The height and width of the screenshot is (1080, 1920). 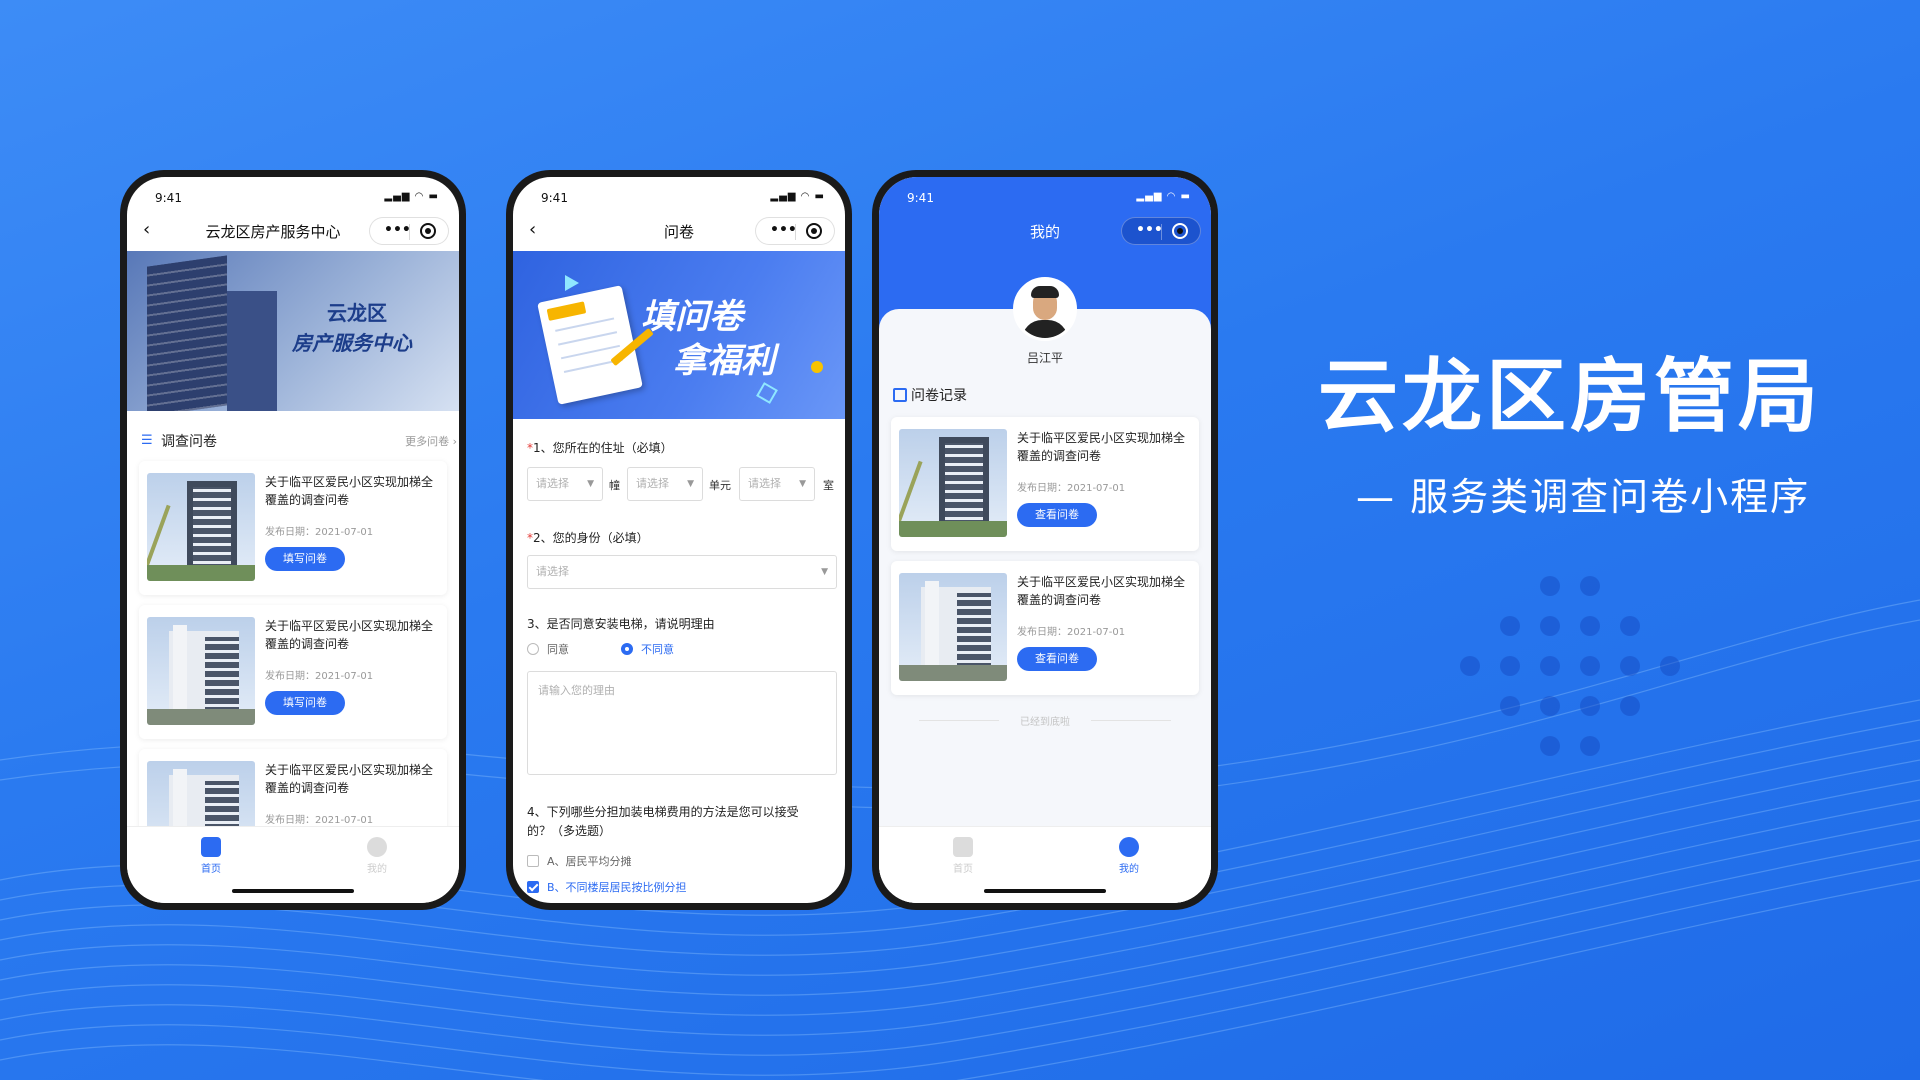 I want to click on radio-agree-label: 同意, so click(x=558, y=649).